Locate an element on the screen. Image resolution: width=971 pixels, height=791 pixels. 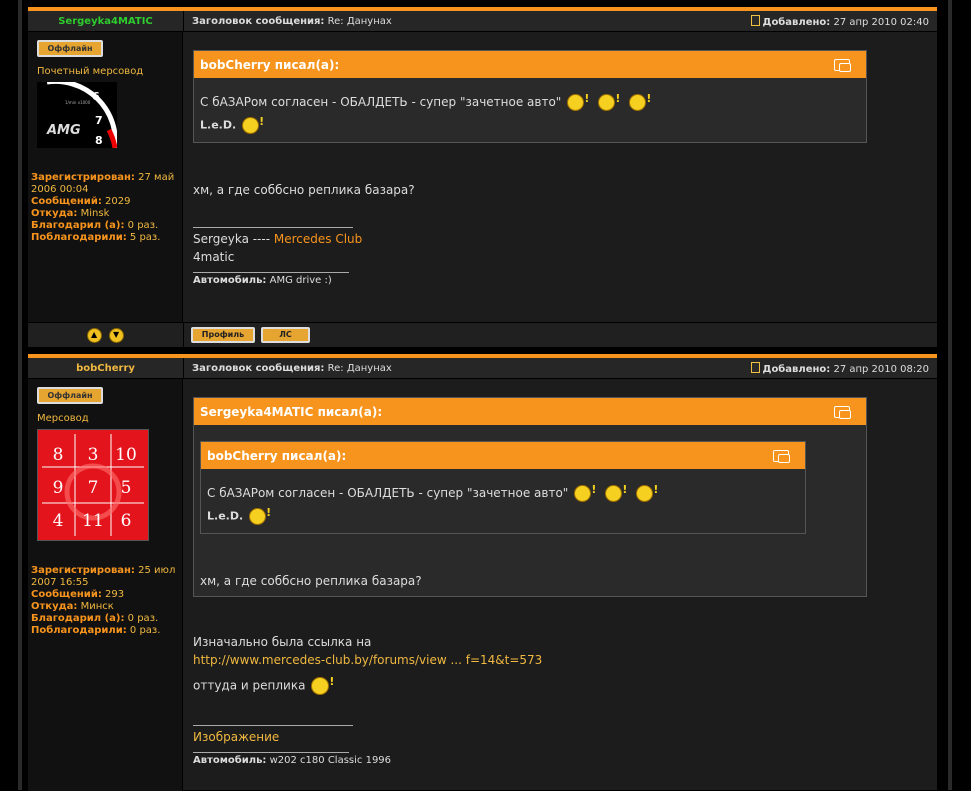
signature: Sergeyka ---- Mercedes Club is located at coordinates (560, 239).